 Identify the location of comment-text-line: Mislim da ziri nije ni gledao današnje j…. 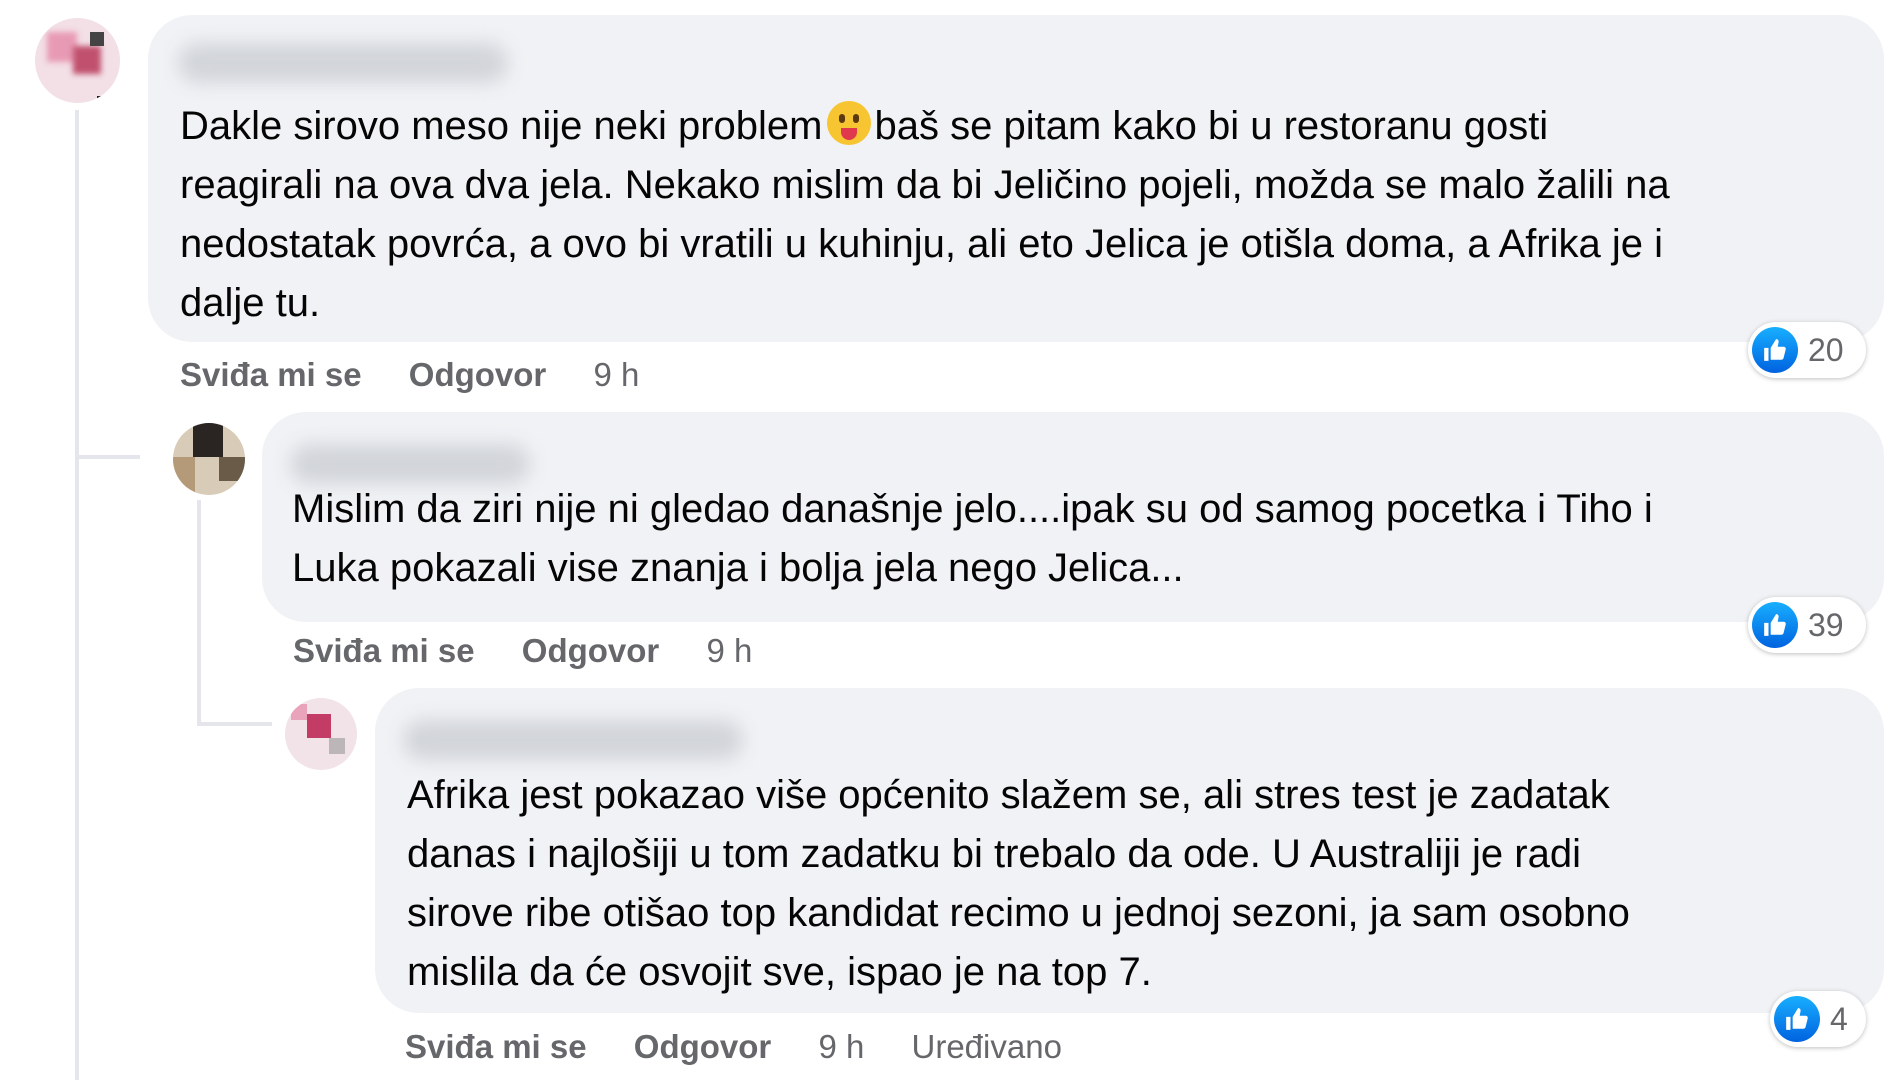
(972, 509).